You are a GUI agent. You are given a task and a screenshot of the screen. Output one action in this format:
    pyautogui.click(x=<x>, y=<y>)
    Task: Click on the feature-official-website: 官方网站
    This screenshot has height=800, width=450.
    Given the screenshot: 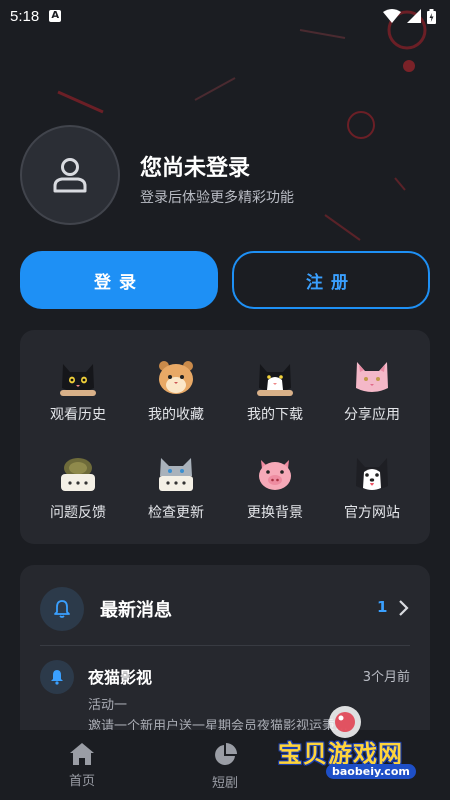 What is the action you would take?
    pyautogui.click(x=372, y=497)
    